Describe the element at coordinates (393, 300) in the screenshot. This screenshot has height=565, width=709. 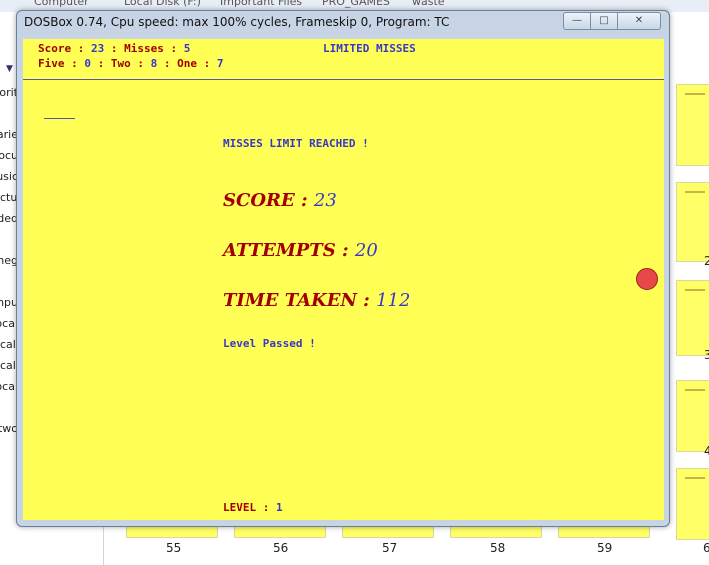
I see `time-taken-value: 112` at that location.